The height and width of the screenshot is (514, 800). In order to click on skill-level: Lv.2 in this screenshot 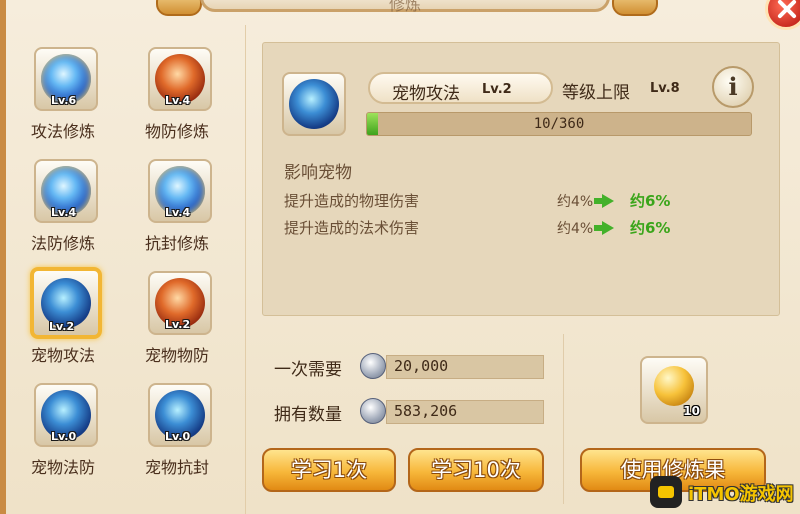, I will do `click(497, 89)`.